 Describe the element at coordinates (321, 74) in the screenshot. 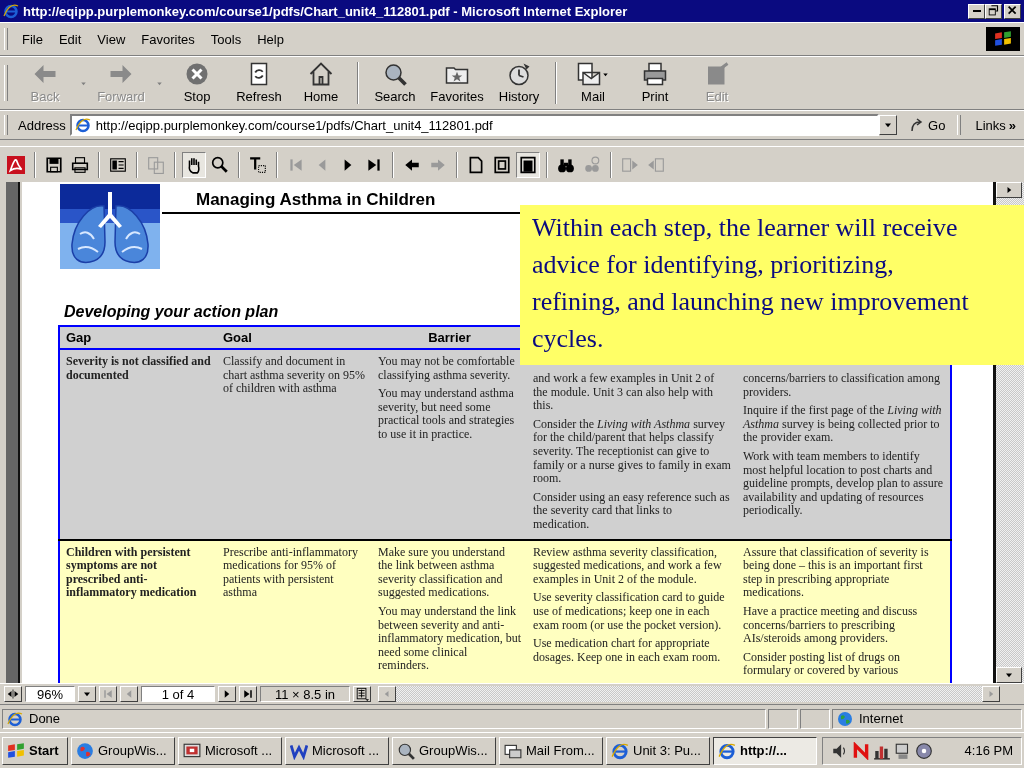

I see `house-icon` at that location.